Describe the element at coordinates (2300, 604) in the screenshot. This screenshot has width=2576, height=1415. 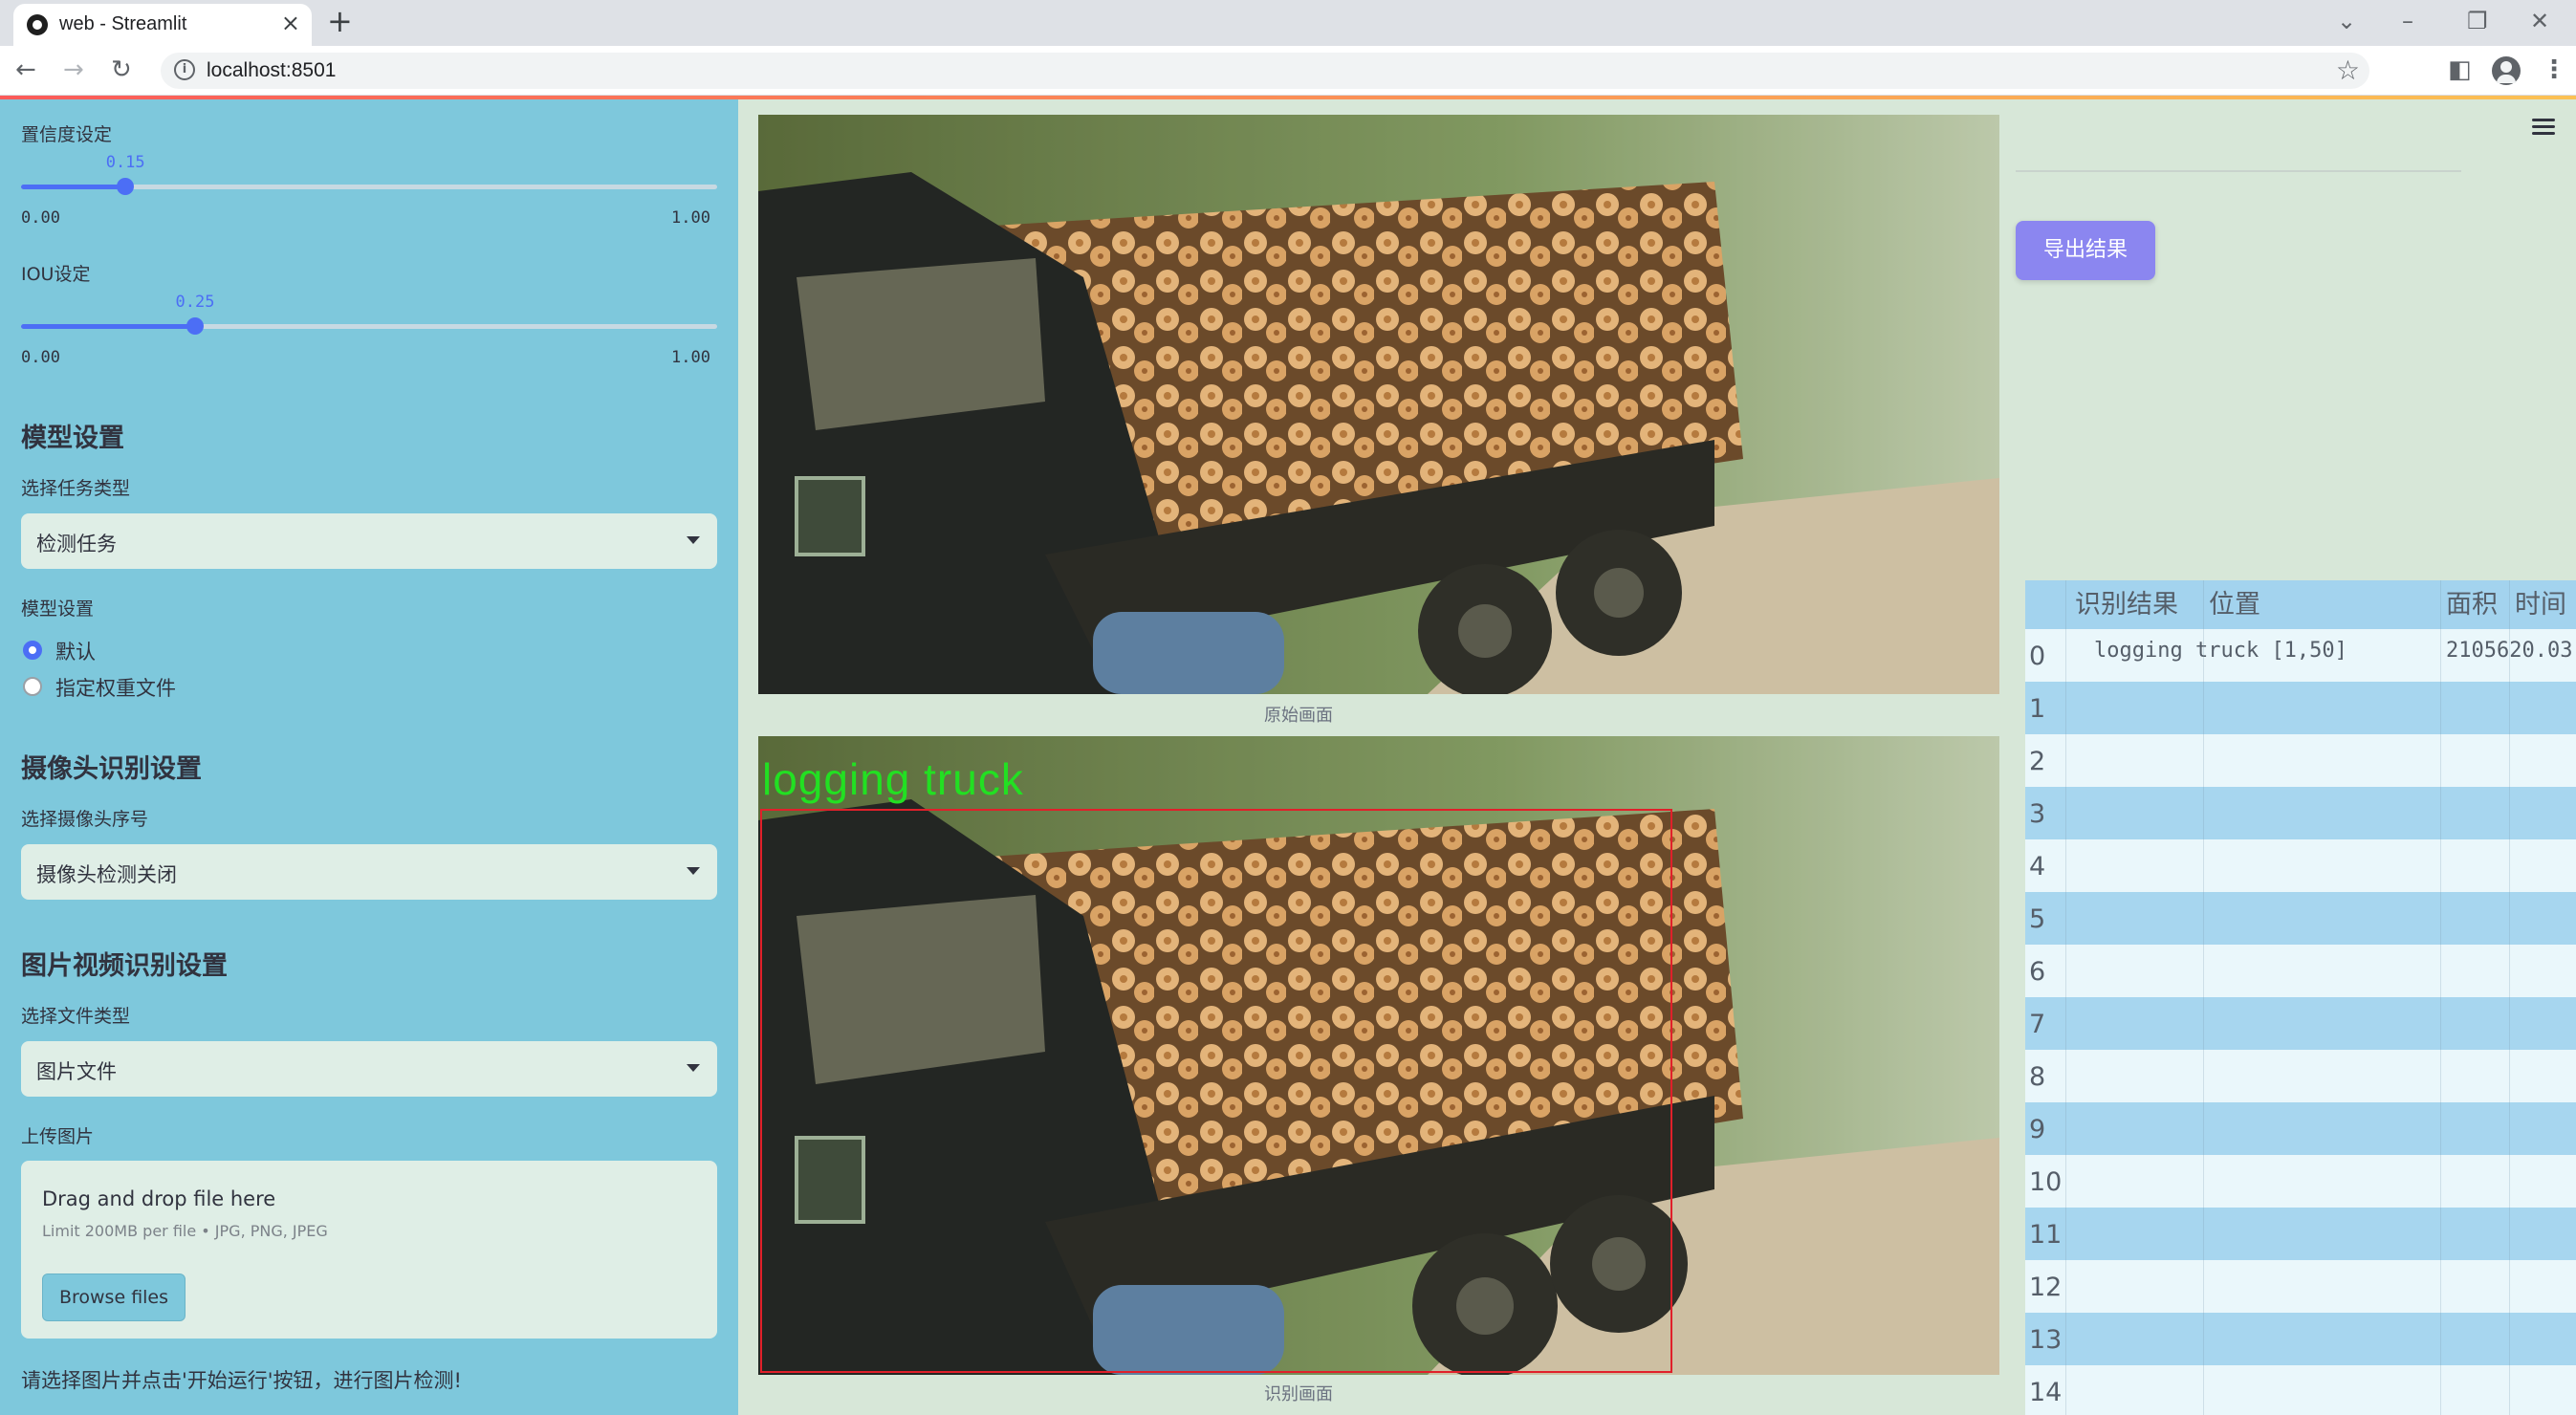
I see `table-header-row: 识别结果 位置 面积 时间` at that location.